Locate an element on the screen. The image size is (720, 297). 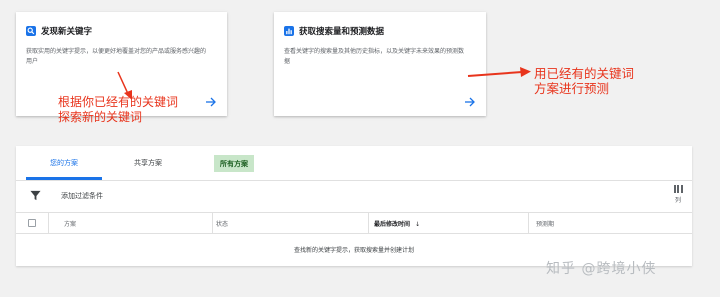
columns-icon is located at coordinates (678, 189).